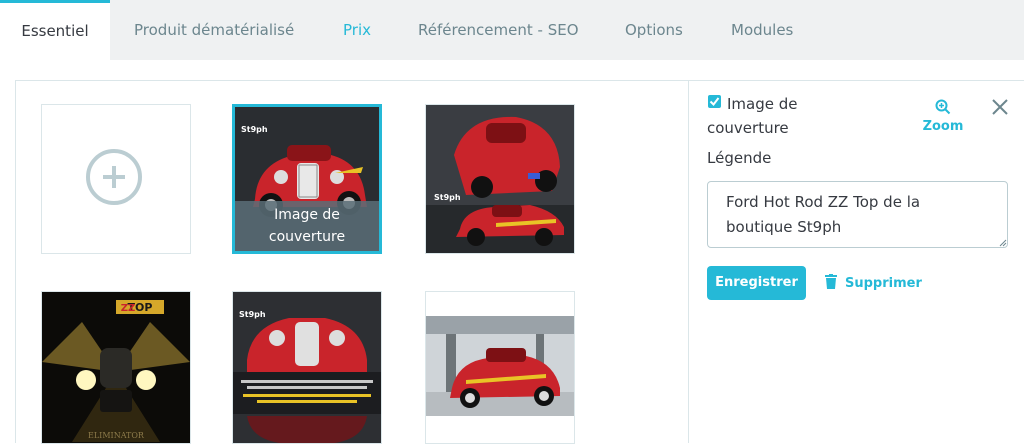  I want to click on delete-label: Supprimer, so click(883, 283).